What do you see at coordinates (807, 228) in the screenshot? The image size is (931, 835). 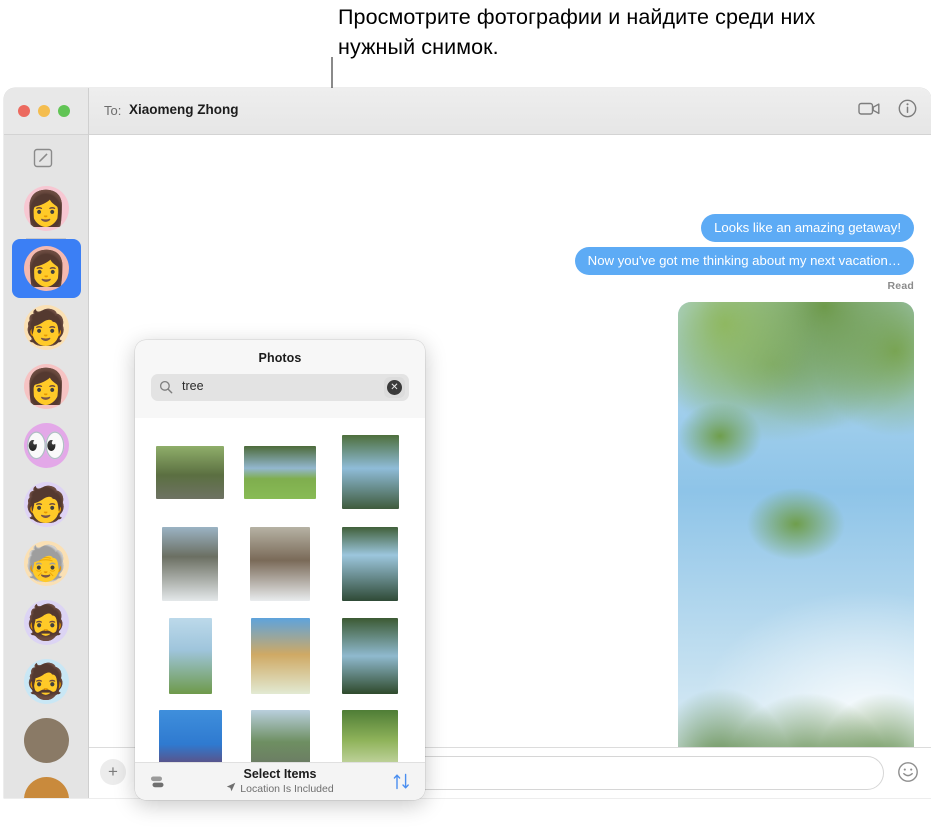 I see `message-bubble: Looks like an amazing getaway!` at bounding box center [807, 228].